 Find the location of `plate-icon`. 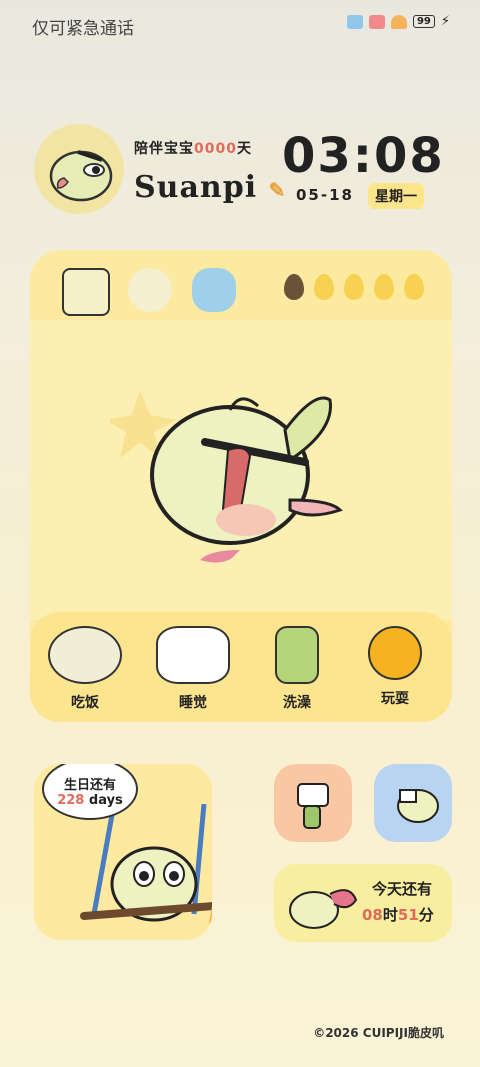

plate-icon is located at coordinates (85, 655).